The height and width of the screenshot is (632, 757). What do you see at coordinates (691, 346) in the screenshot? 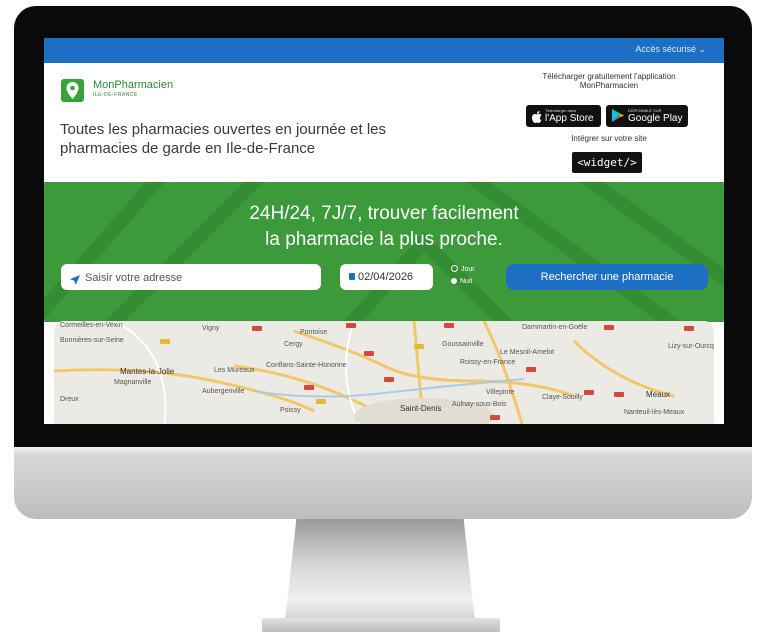
I see `map-label-lizy: Lizy-sur-Ourcq` at bounding box center [691, 346].